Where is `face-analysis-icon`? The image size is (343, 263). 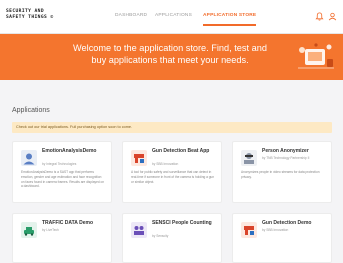
face-analysis-icon is located at coordinates (29, 158).